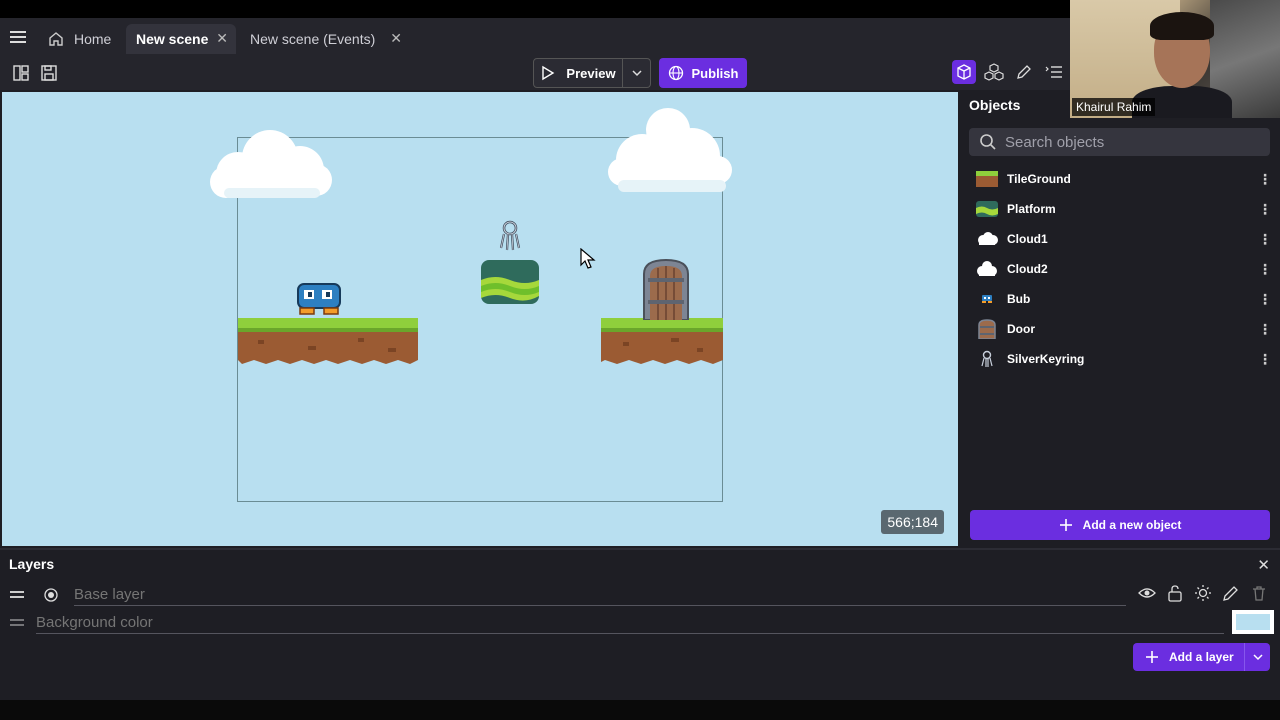 Image resolution: width=1280 pixels, height=720 pixels. Describe the element at coordinates (18, 38) in the screenshot. I see `hamburger-menu-icon` at that location.